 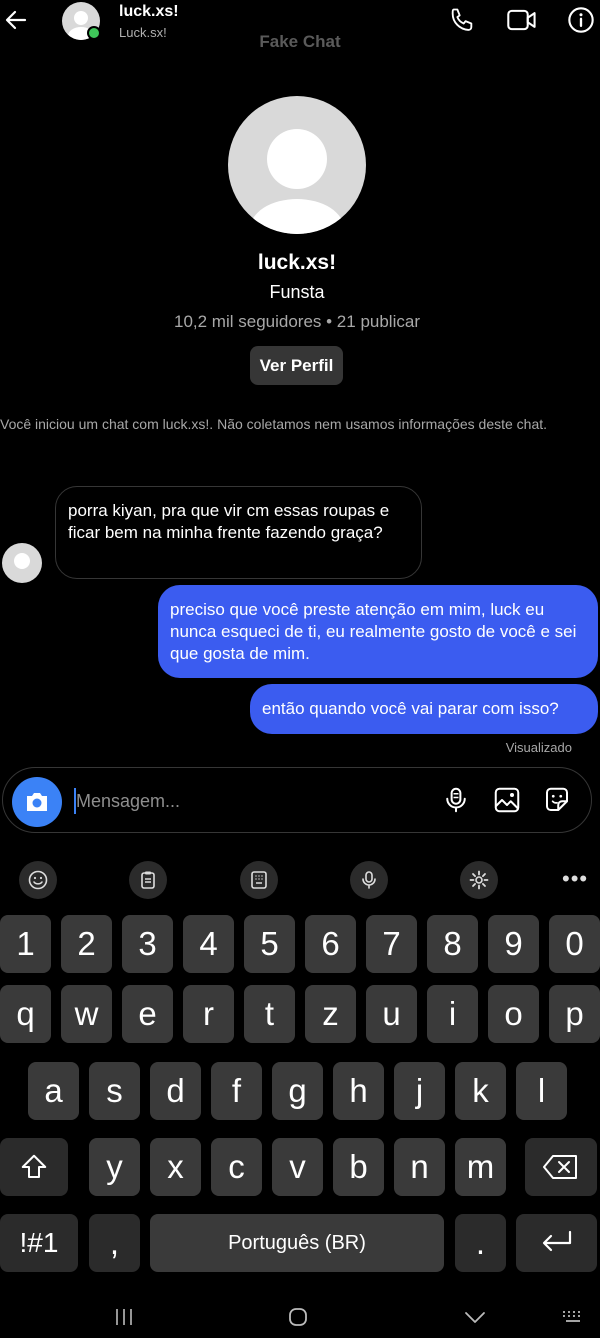 I want to click on more-options-icon: •••, so click(x=575, y=879).